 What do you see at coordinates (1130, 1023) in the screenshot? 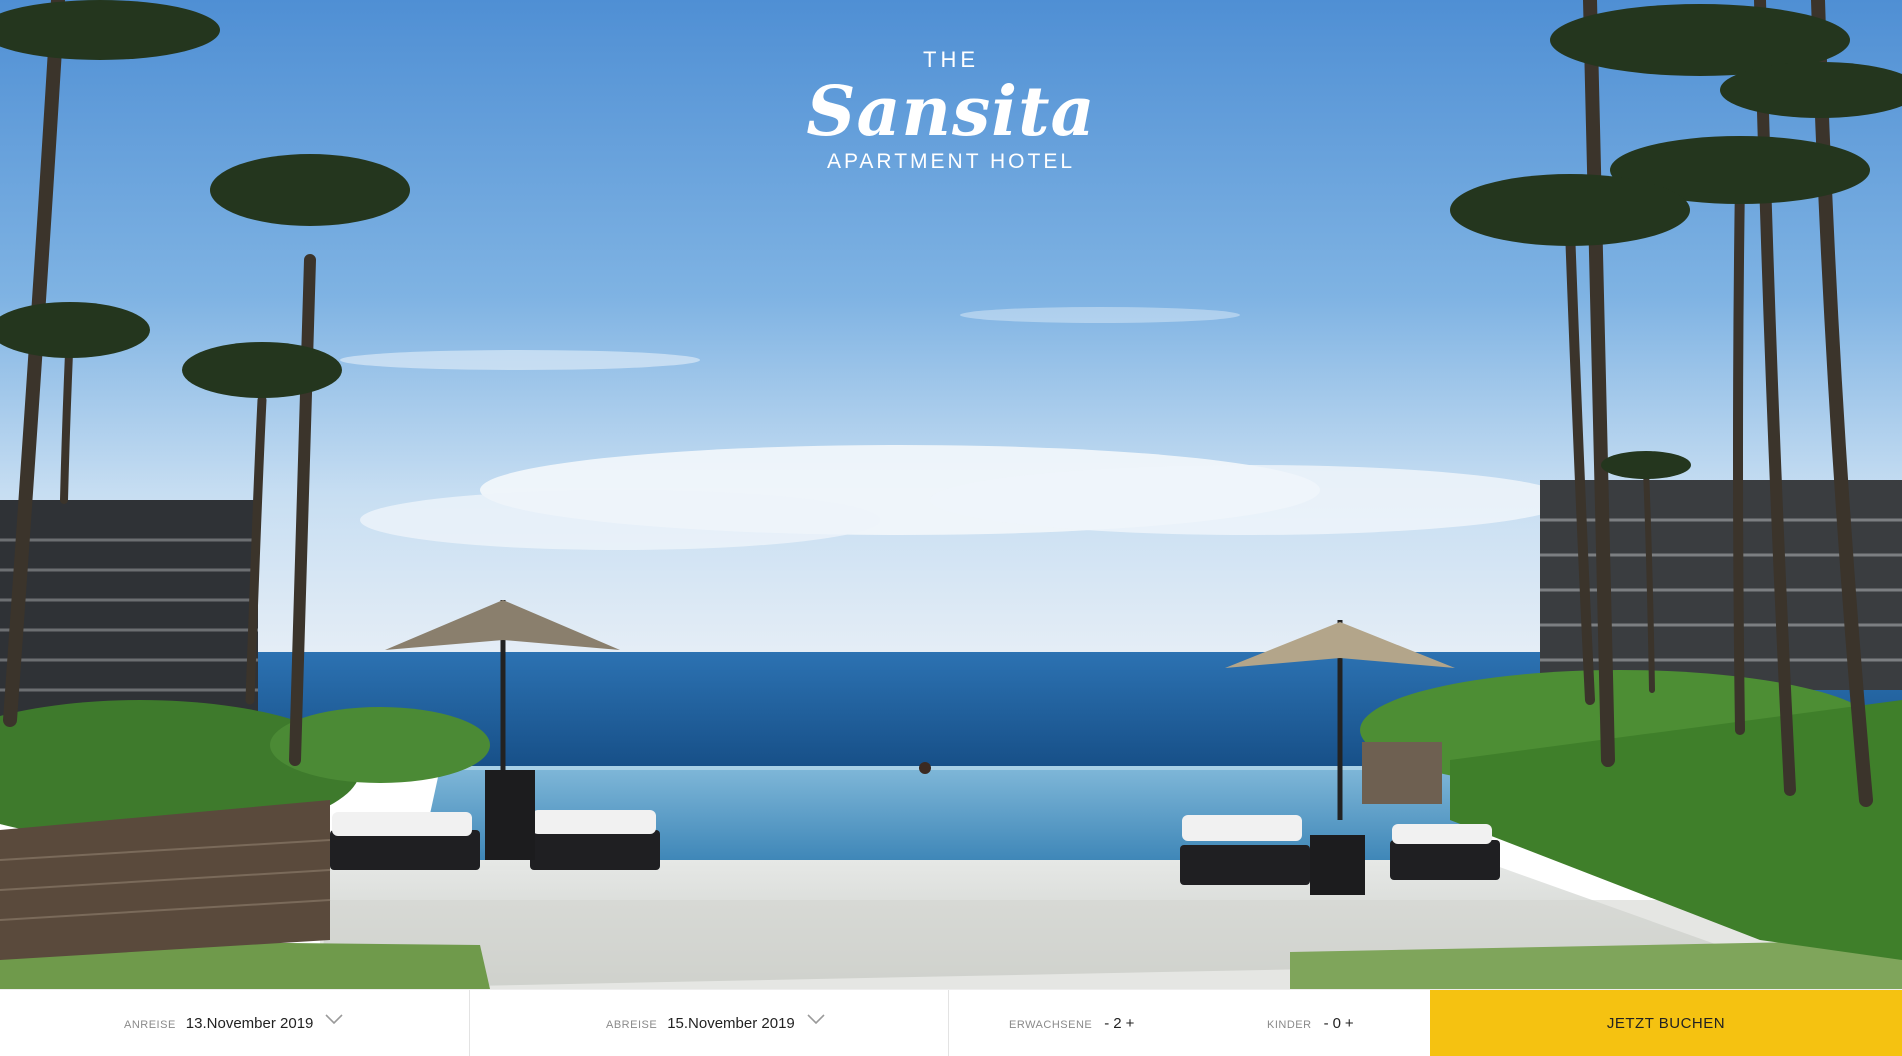
I see `adults-increment-button: +` at bounding box center [1130, 1023].